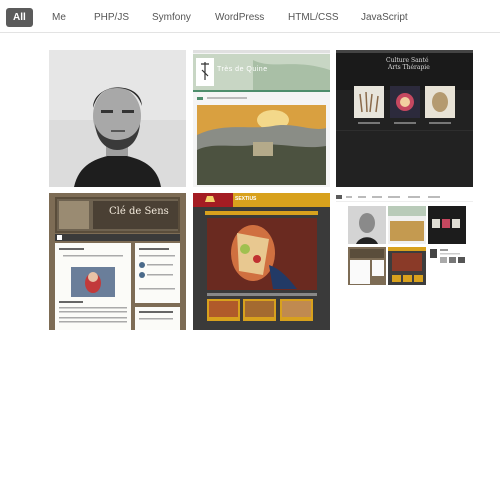  Describe the element at coordinates (246, 199) in the screenshot. I see `brand-name: SEXTIUS` at that location.